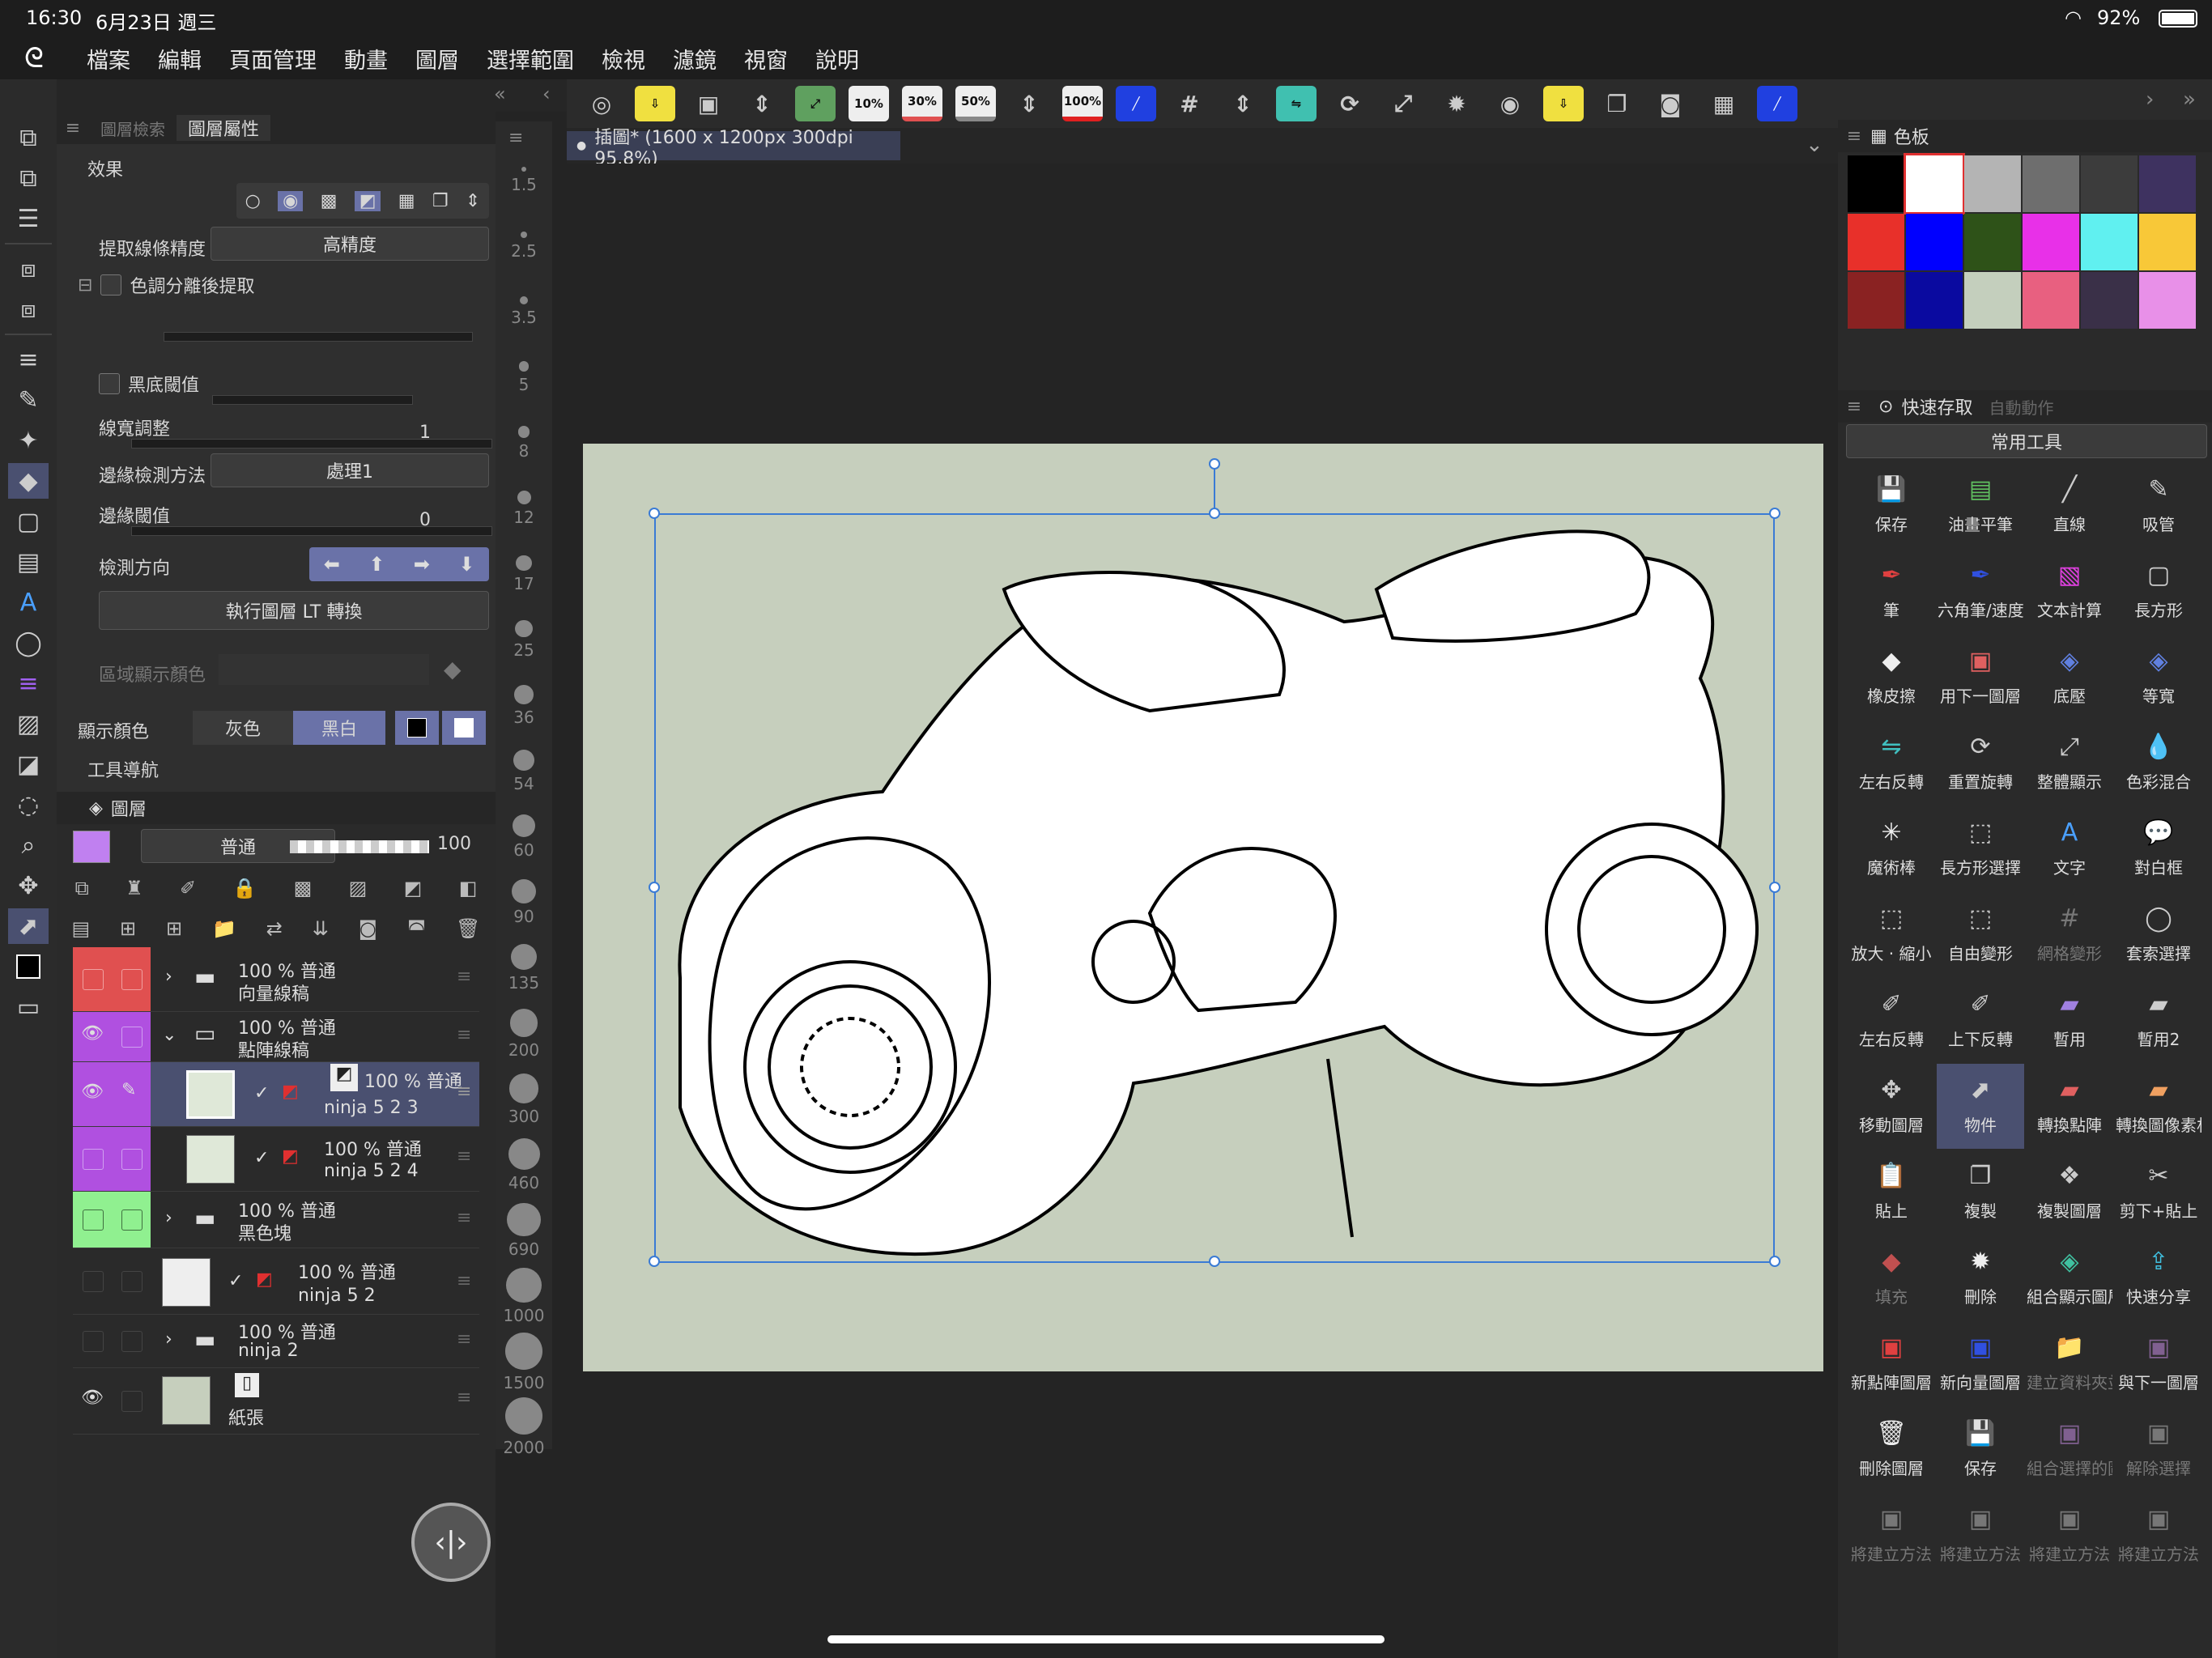  I want to click on layer-row-black-block: › ▬ 100 % 普通 黑色塊 ≡, so click(276, 1220).